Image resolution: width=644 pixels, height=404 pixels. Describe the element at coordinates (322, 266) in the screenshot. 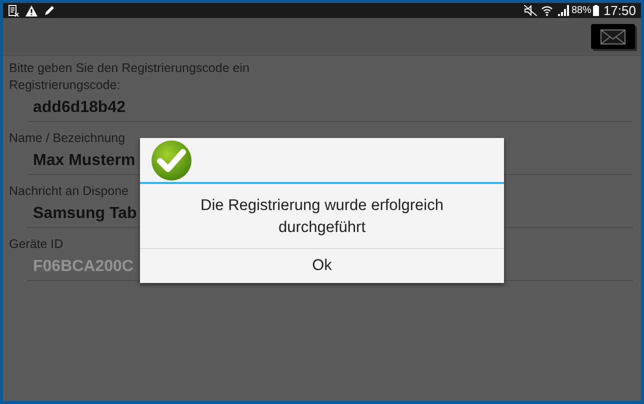

I see `ok-button: Ok` at that location.